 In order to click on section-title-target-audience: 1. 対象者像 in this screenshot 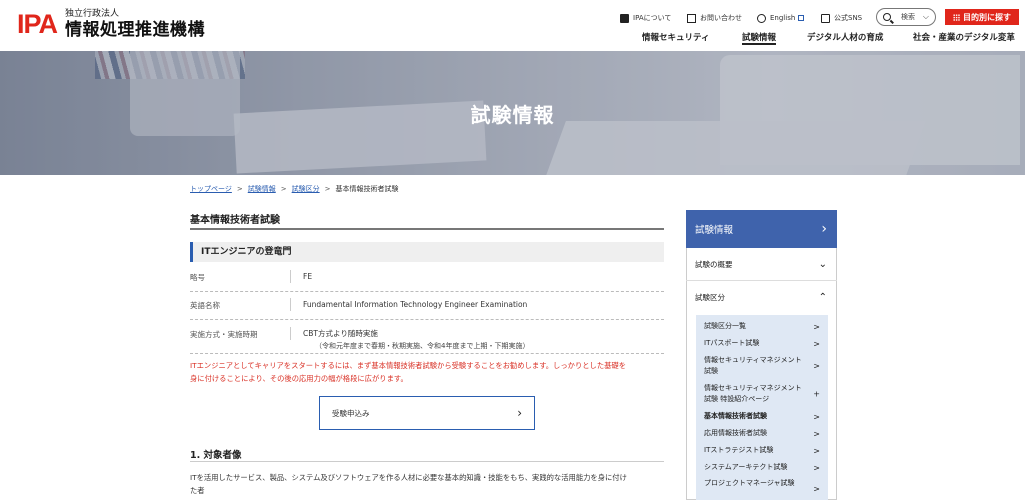, I will do `click(216, 455)`.